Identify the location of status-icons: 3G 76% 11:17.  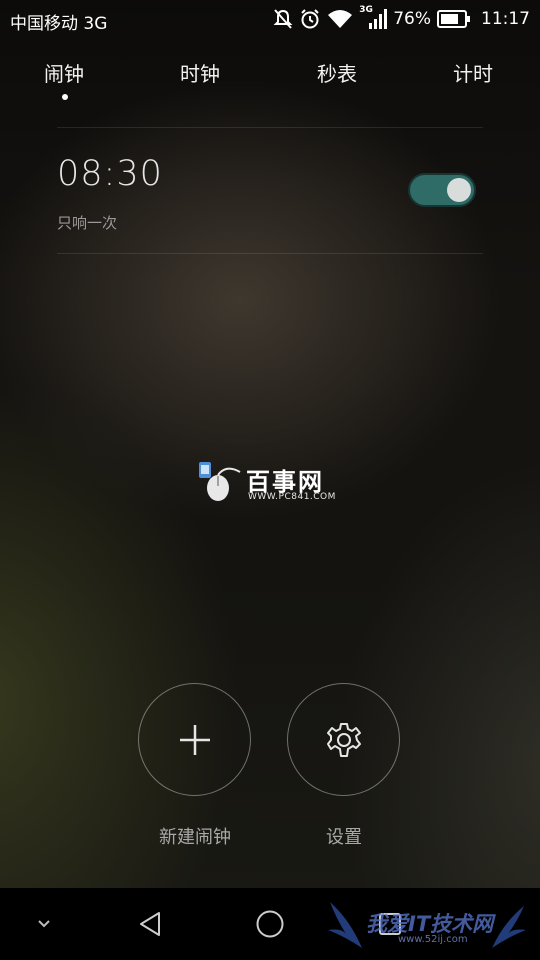
(401, 17).